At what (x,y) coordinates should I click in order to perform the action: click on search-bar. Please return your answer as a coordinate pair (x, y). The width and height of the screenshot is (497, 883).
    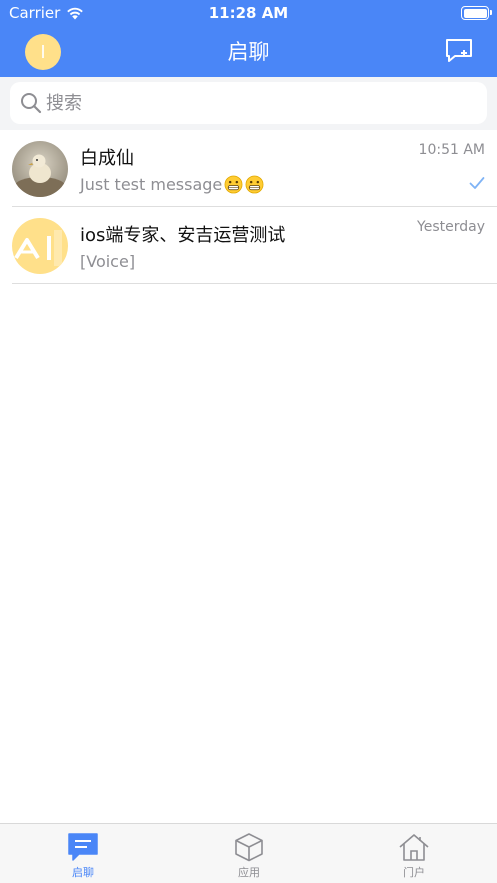
    Looking at the image, I should click on (248, 103).